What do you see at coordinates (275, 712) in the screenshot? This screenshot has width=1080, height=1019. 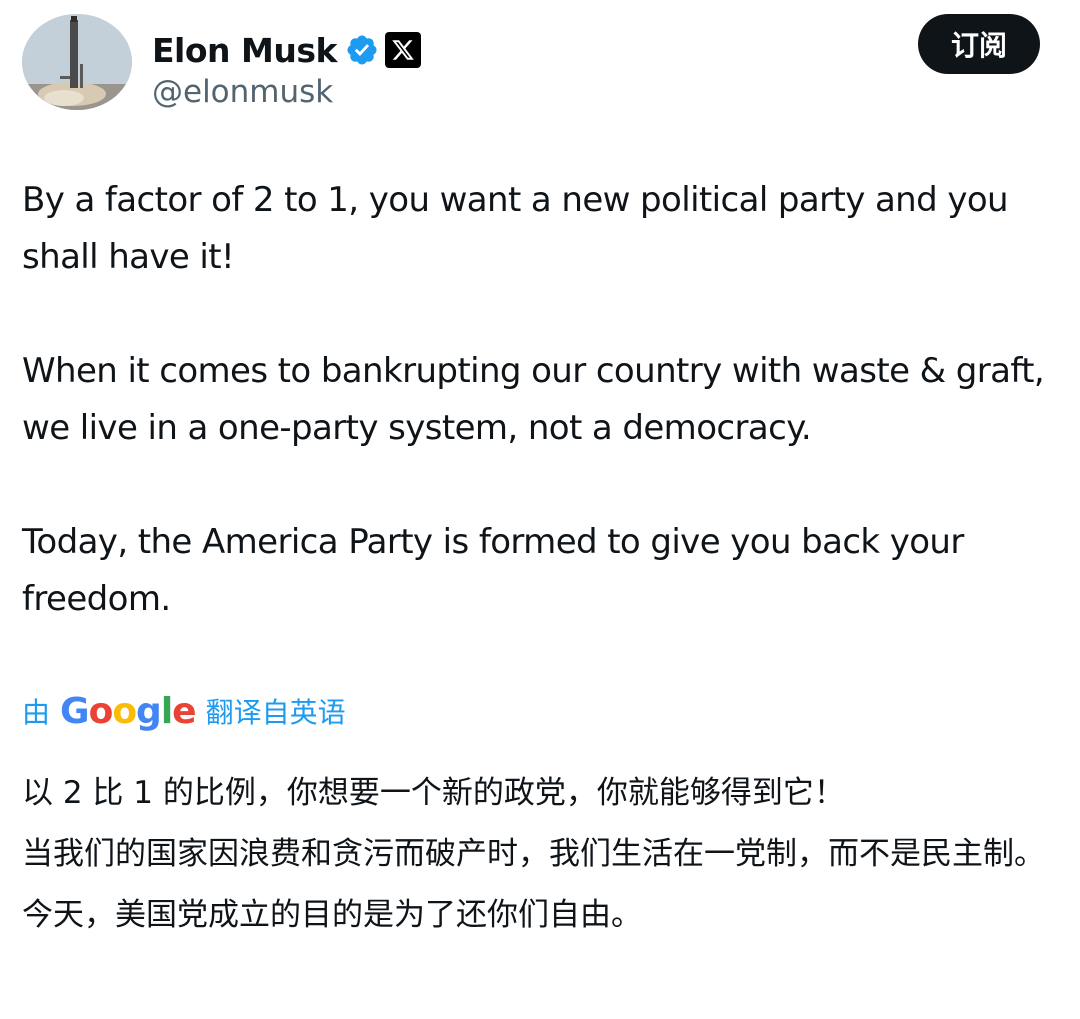 I see `translation-suffix: 翻译自英语` at bounding box center [275, 712].